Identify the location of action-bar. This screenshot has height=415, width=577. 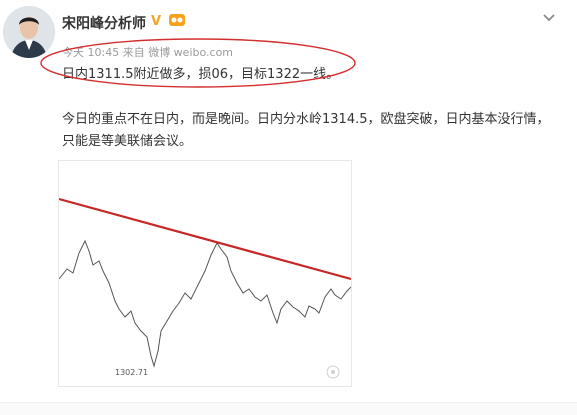
(288, 408).